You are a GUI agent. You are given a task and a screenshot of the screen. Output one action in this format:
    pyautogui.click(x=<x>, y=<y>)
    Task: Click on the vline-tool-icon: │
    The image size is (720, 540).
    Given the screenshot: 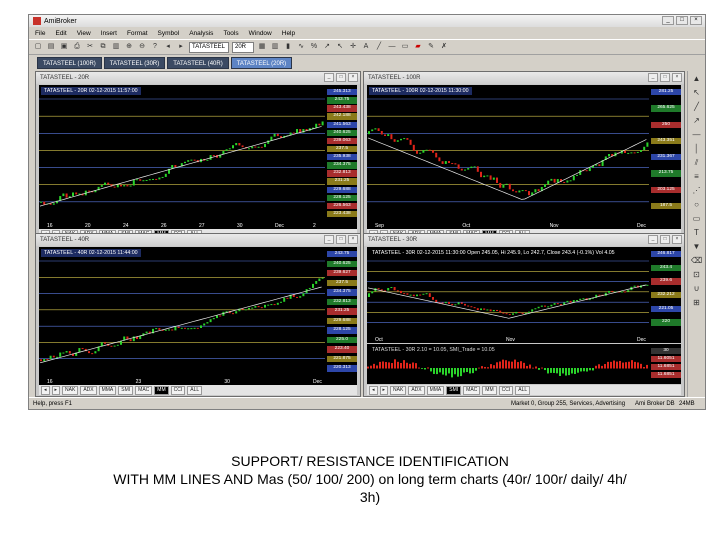 What is the action you would take?
    pyautogui.click(x=696, y=149)
    